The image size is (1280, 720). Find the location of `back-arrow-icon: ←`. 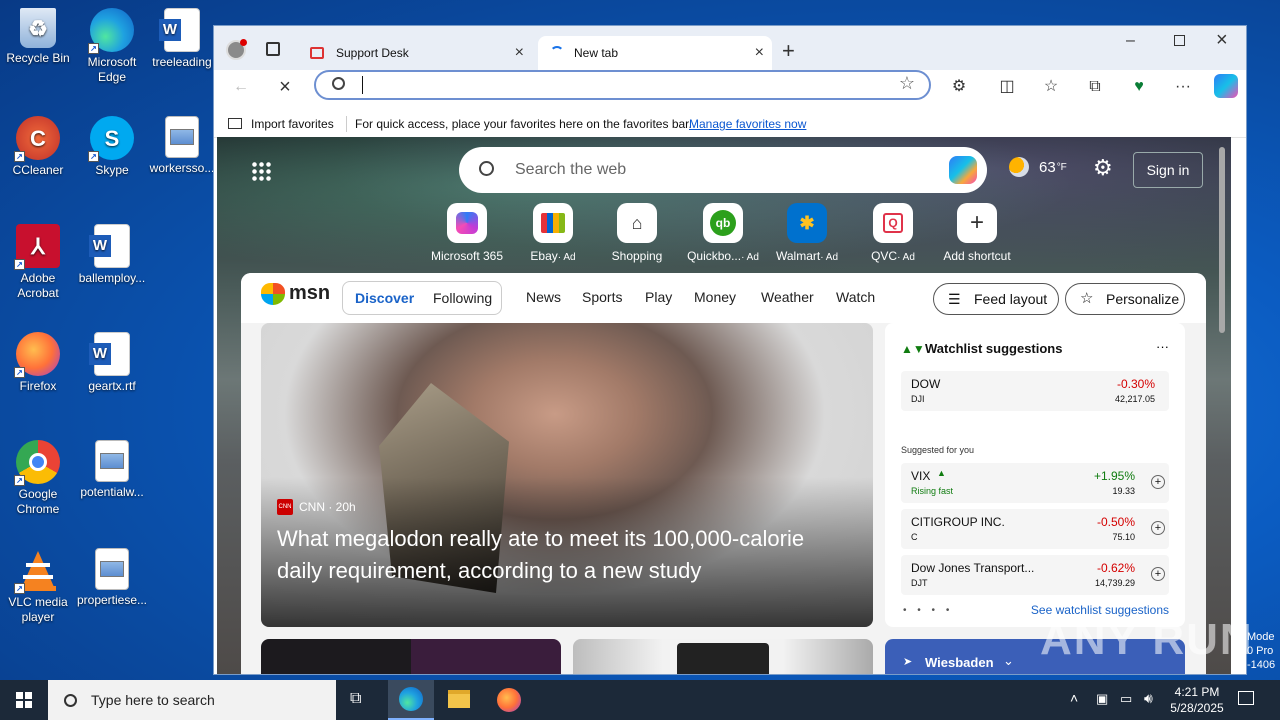

back-arrow-icon: ← is located at coordinates (241, 87).